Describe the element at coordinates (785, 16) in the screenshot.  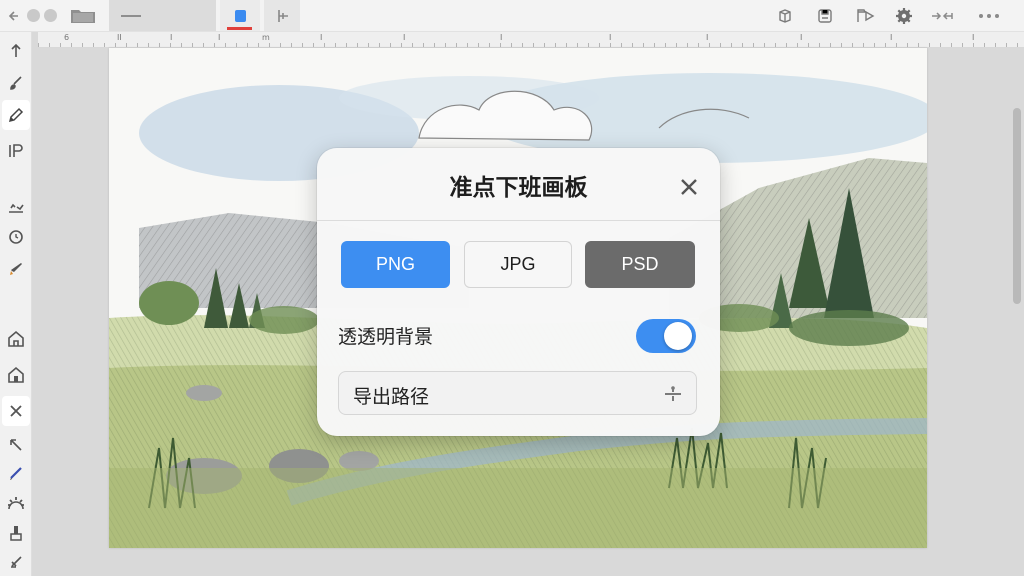
I see `layers-icon` at that location.